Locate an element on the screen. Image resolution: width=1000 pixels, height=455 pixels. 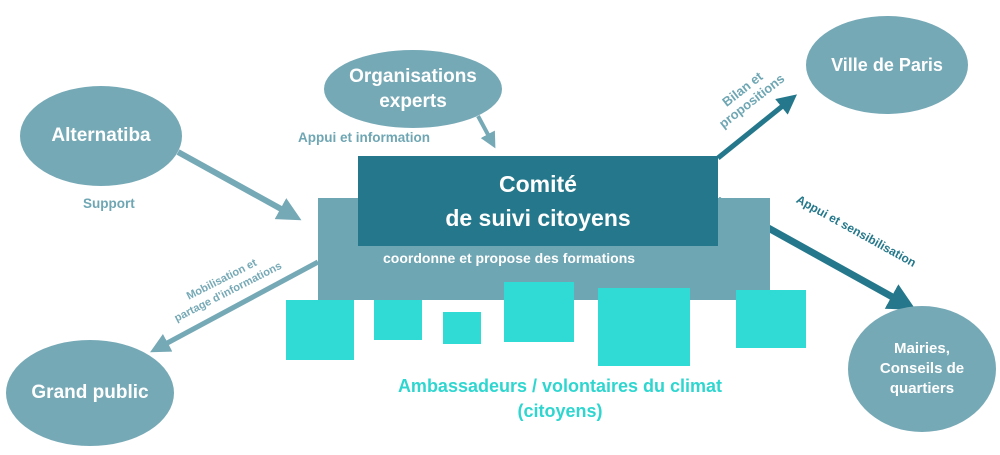
comite-line1: Comité is located at coordinates (538, 184).